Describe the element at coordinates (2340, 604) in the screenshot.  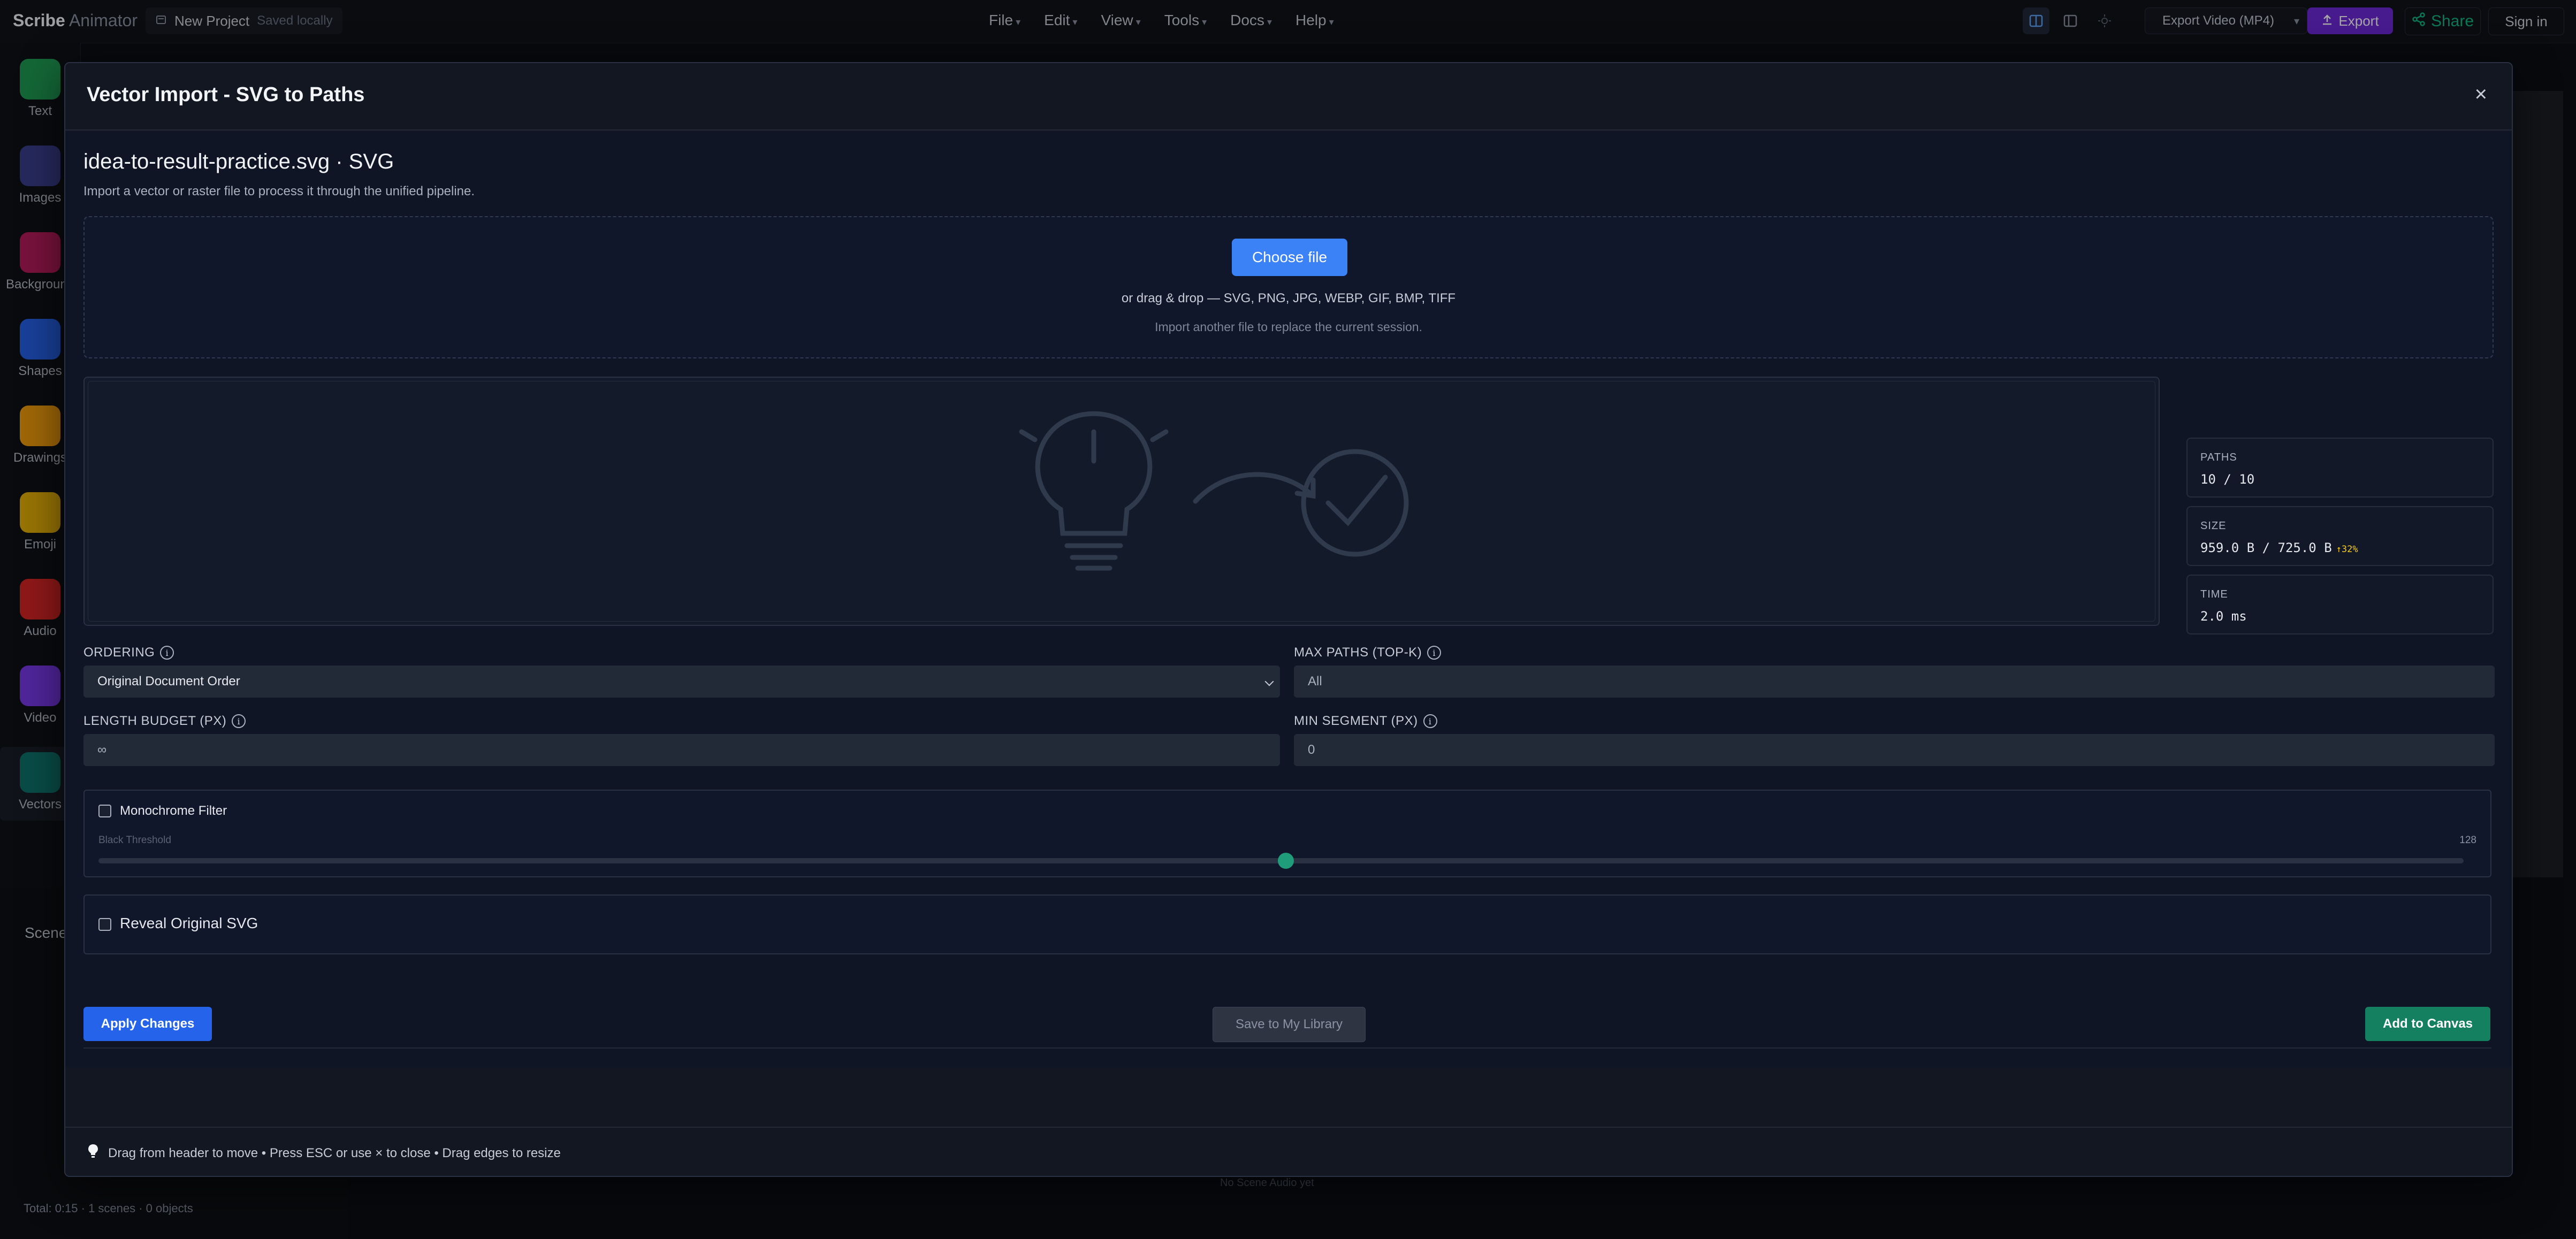
I see `stat-time: TIME 2.0 ms` at that location.